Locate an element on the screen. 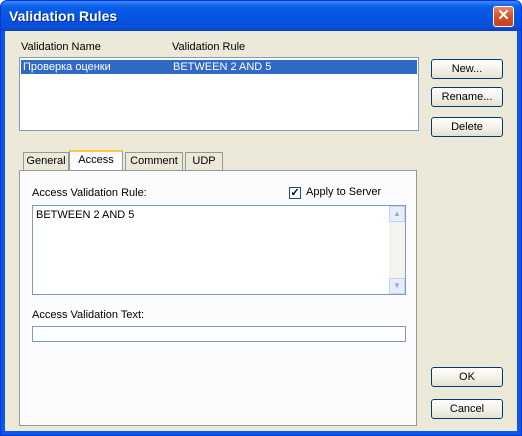 The image size is (522, 436). access-validation-text-field is located at coordinates (219, 334).